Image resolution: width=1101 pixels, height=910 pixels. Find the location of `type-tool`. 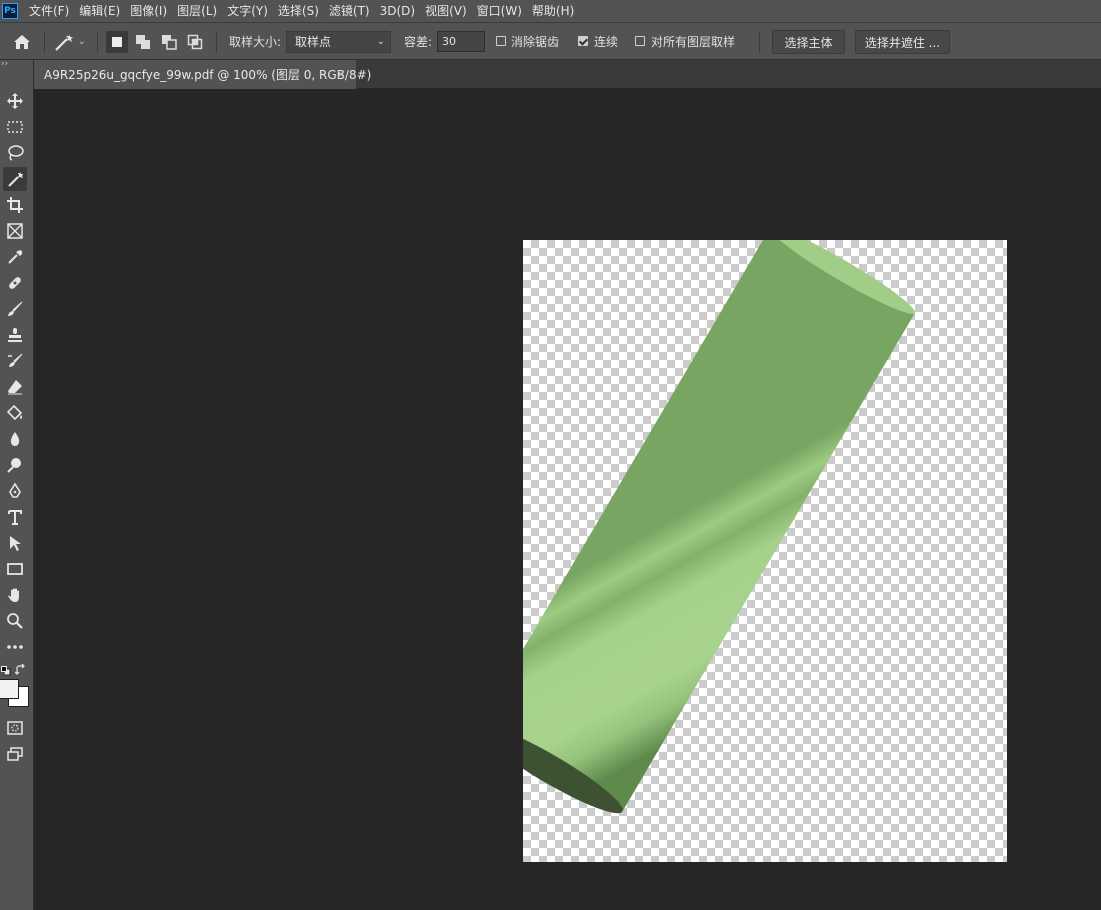

type-tool is located at coordinates (15, 517).